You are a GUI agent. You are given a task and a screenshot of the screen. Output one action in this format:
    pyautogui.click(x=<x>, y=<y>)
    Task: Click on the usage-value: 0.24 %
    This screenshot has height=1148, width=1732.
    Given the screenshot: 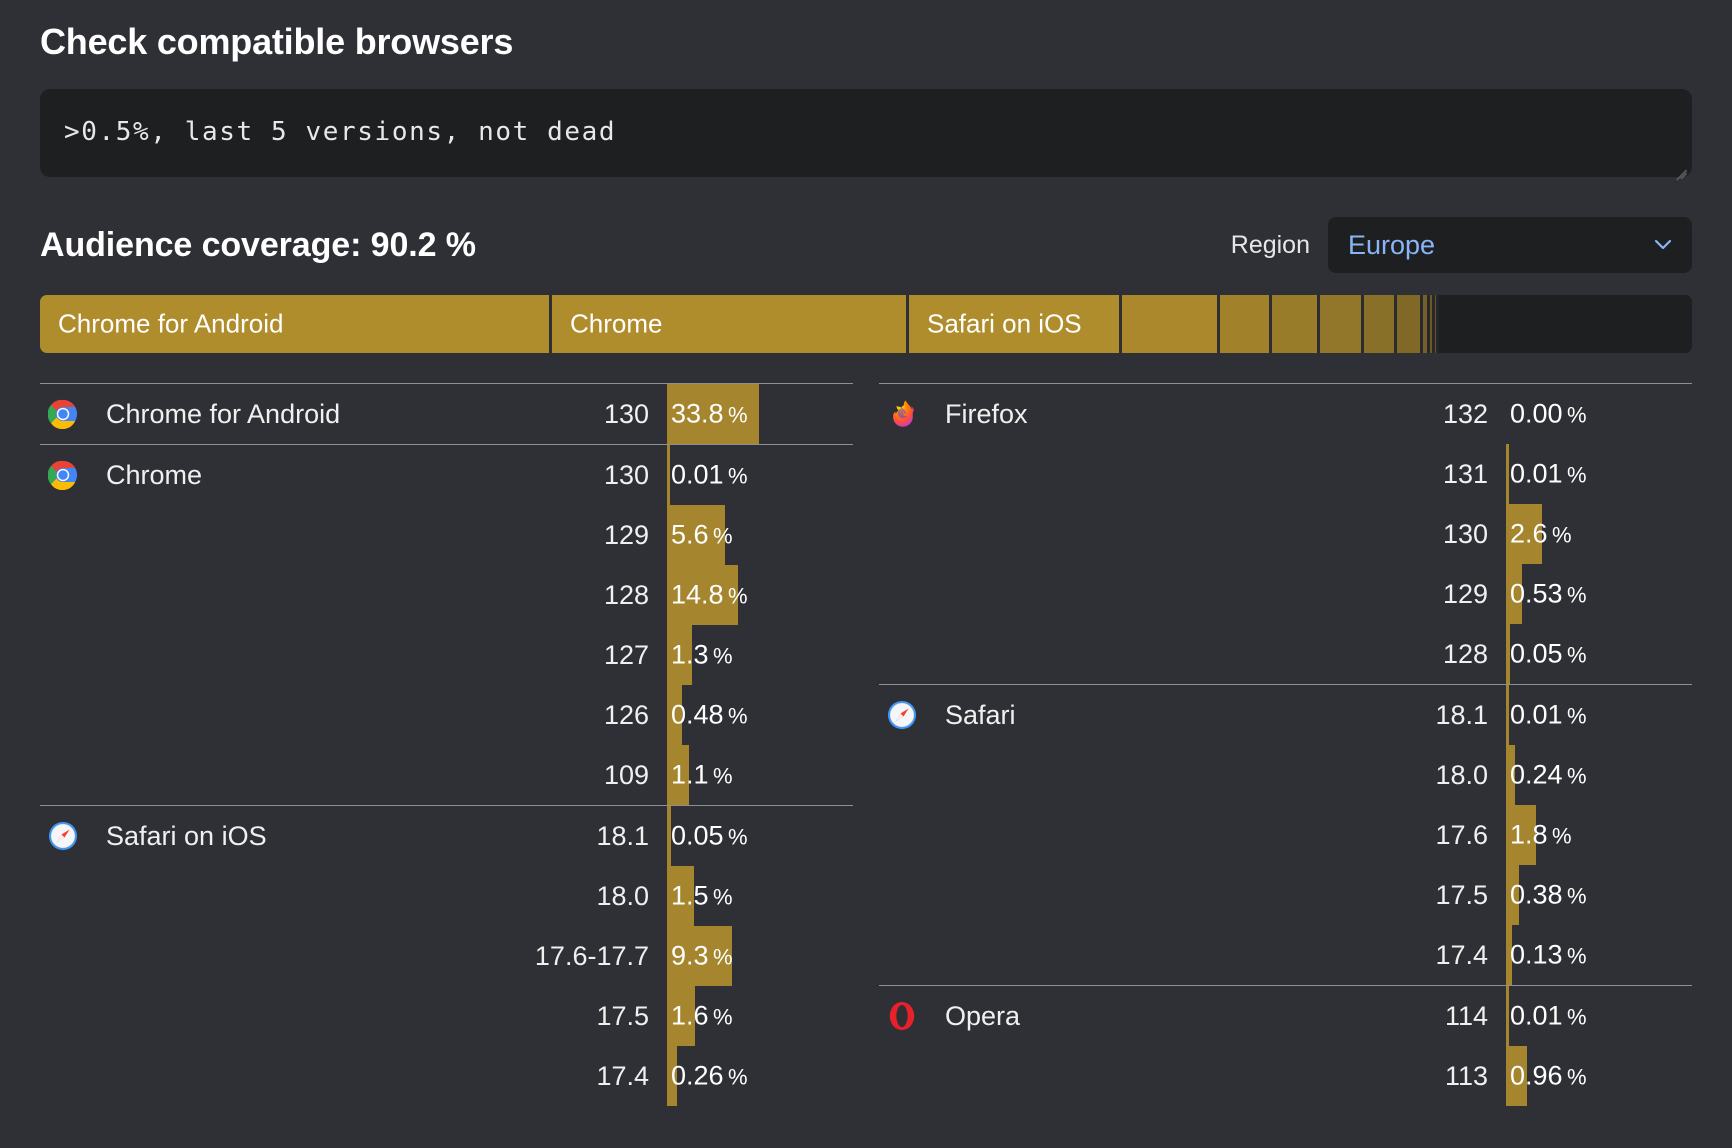 What is the action you would take?
    pyautogui.click(x=1548, y=774)
    